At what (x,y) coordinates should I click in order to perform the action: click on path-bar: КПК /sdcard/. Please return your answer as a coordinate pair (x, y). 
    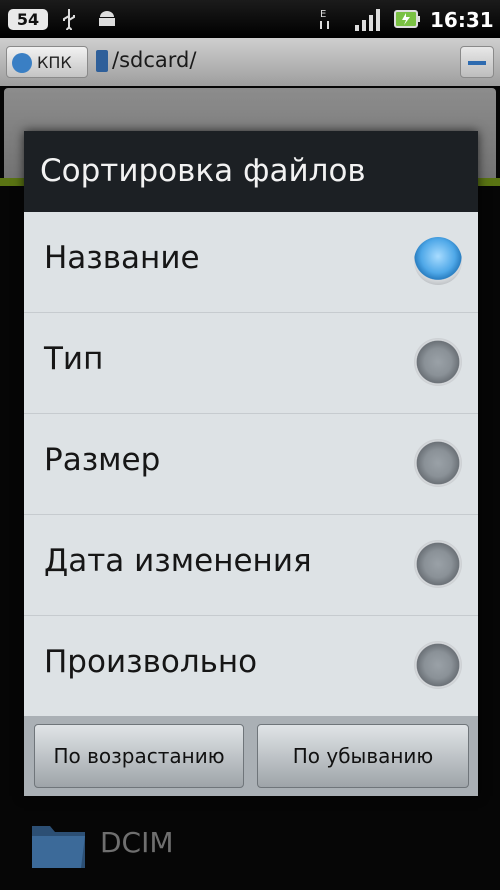
    Looking at the image, I should click on (250, 62).